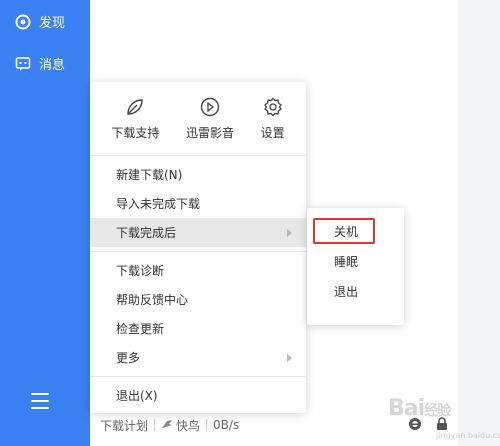  What do you see at coordinates (23, 22) in the screenshot?
I see `discover-icon` at bounding box center [23, 22].